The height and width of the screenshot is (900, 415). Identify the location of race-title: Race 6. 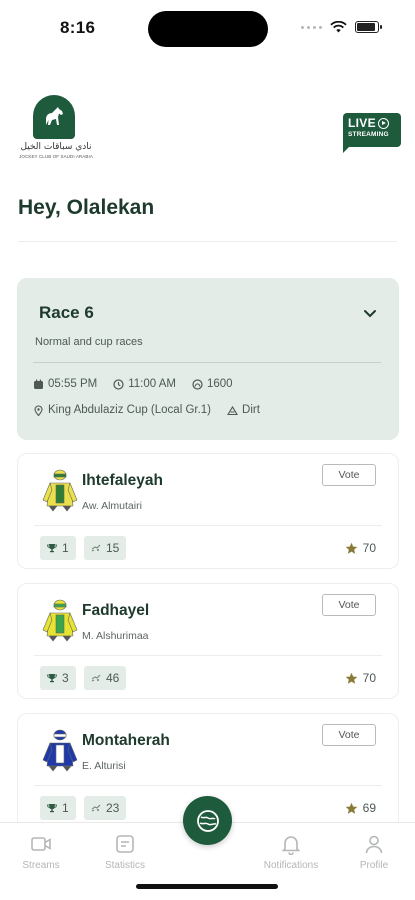
(66, 312).